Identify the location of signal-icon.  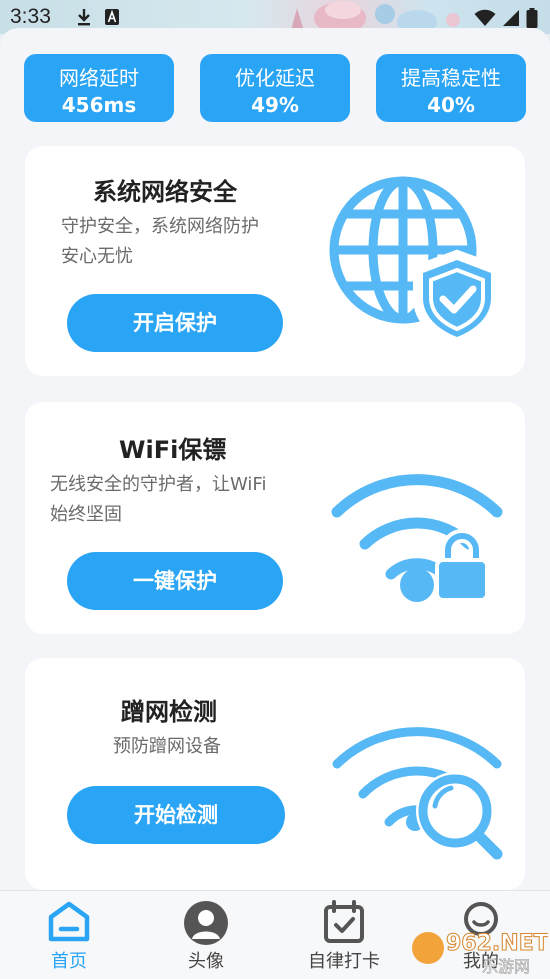
(511, 18).